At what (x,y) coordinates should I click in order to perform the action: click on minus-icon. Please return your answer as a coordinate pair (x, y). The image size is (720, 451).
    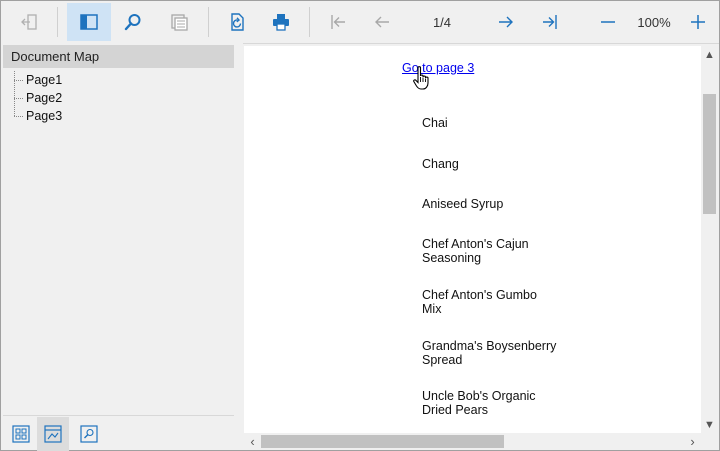
    Looking at the image, I should click on (608, 22).